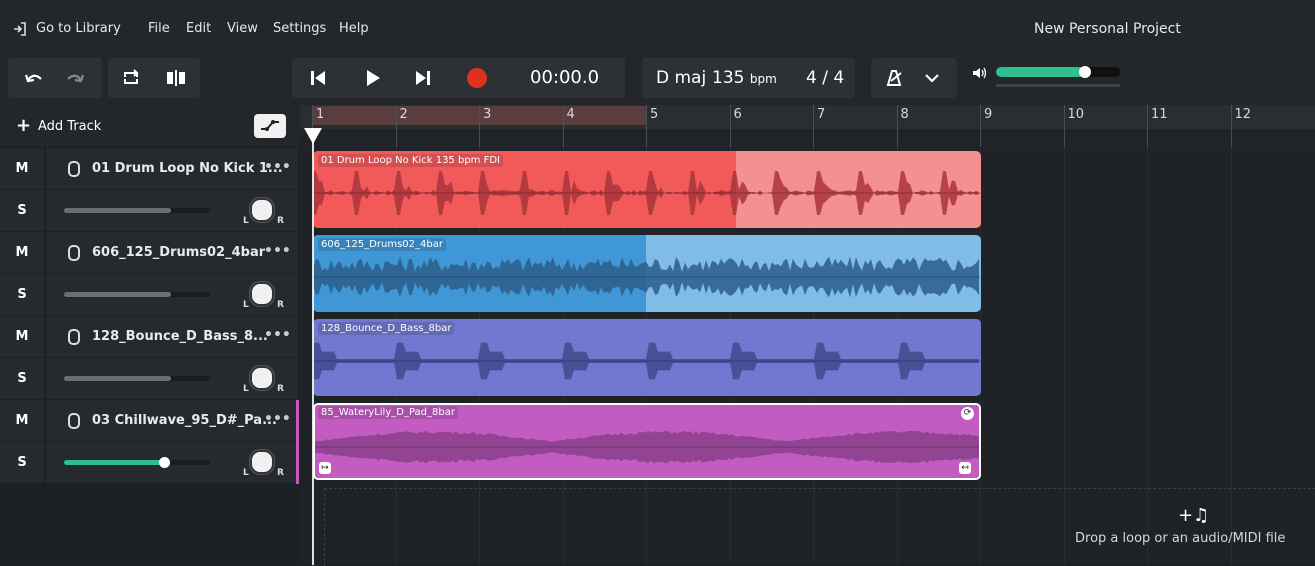 Image resolution: width=1315 pixels, height=566 pixels. I want to click on playhead-line, so click(313, 352).